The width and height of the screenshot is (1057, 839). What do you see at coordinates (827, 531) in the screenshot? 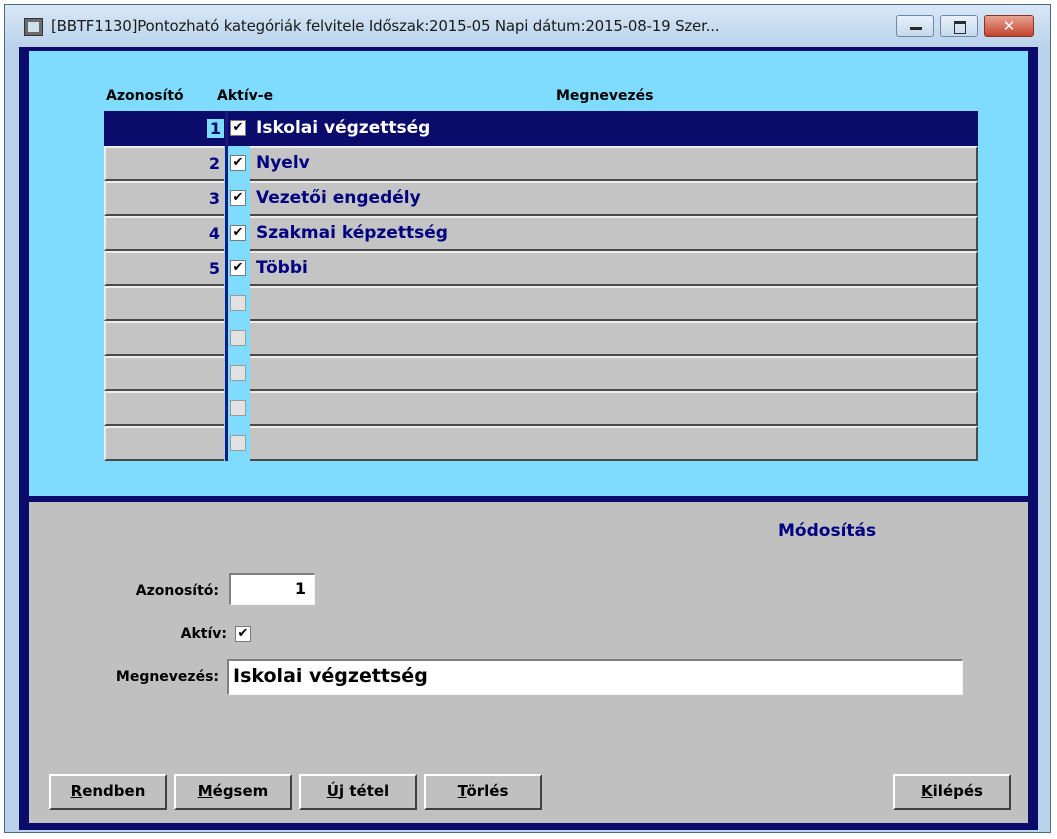
I see `mode-label: Módosítás` at bounding box center [827, 531].